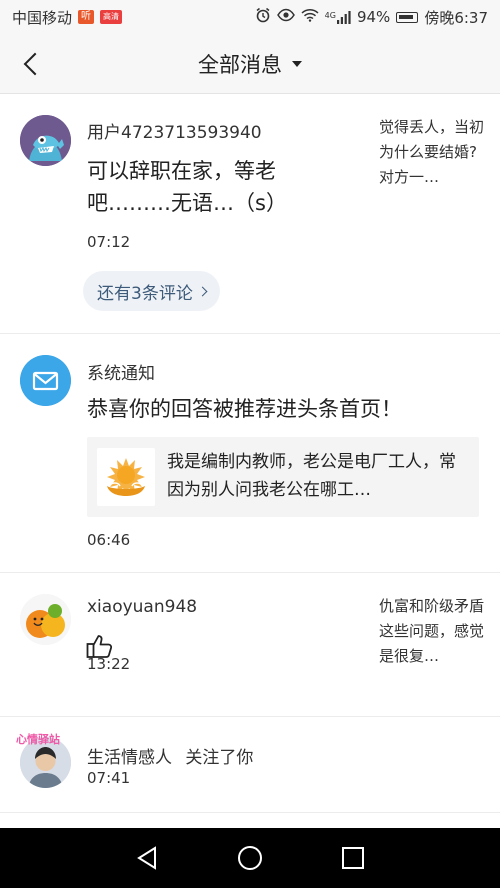 The width and height of the screenshot is (500, 888). What do you see at coordinates (310, 17) in the screenshot?
I see `wifi-icon` at bounding box center [310, 17].